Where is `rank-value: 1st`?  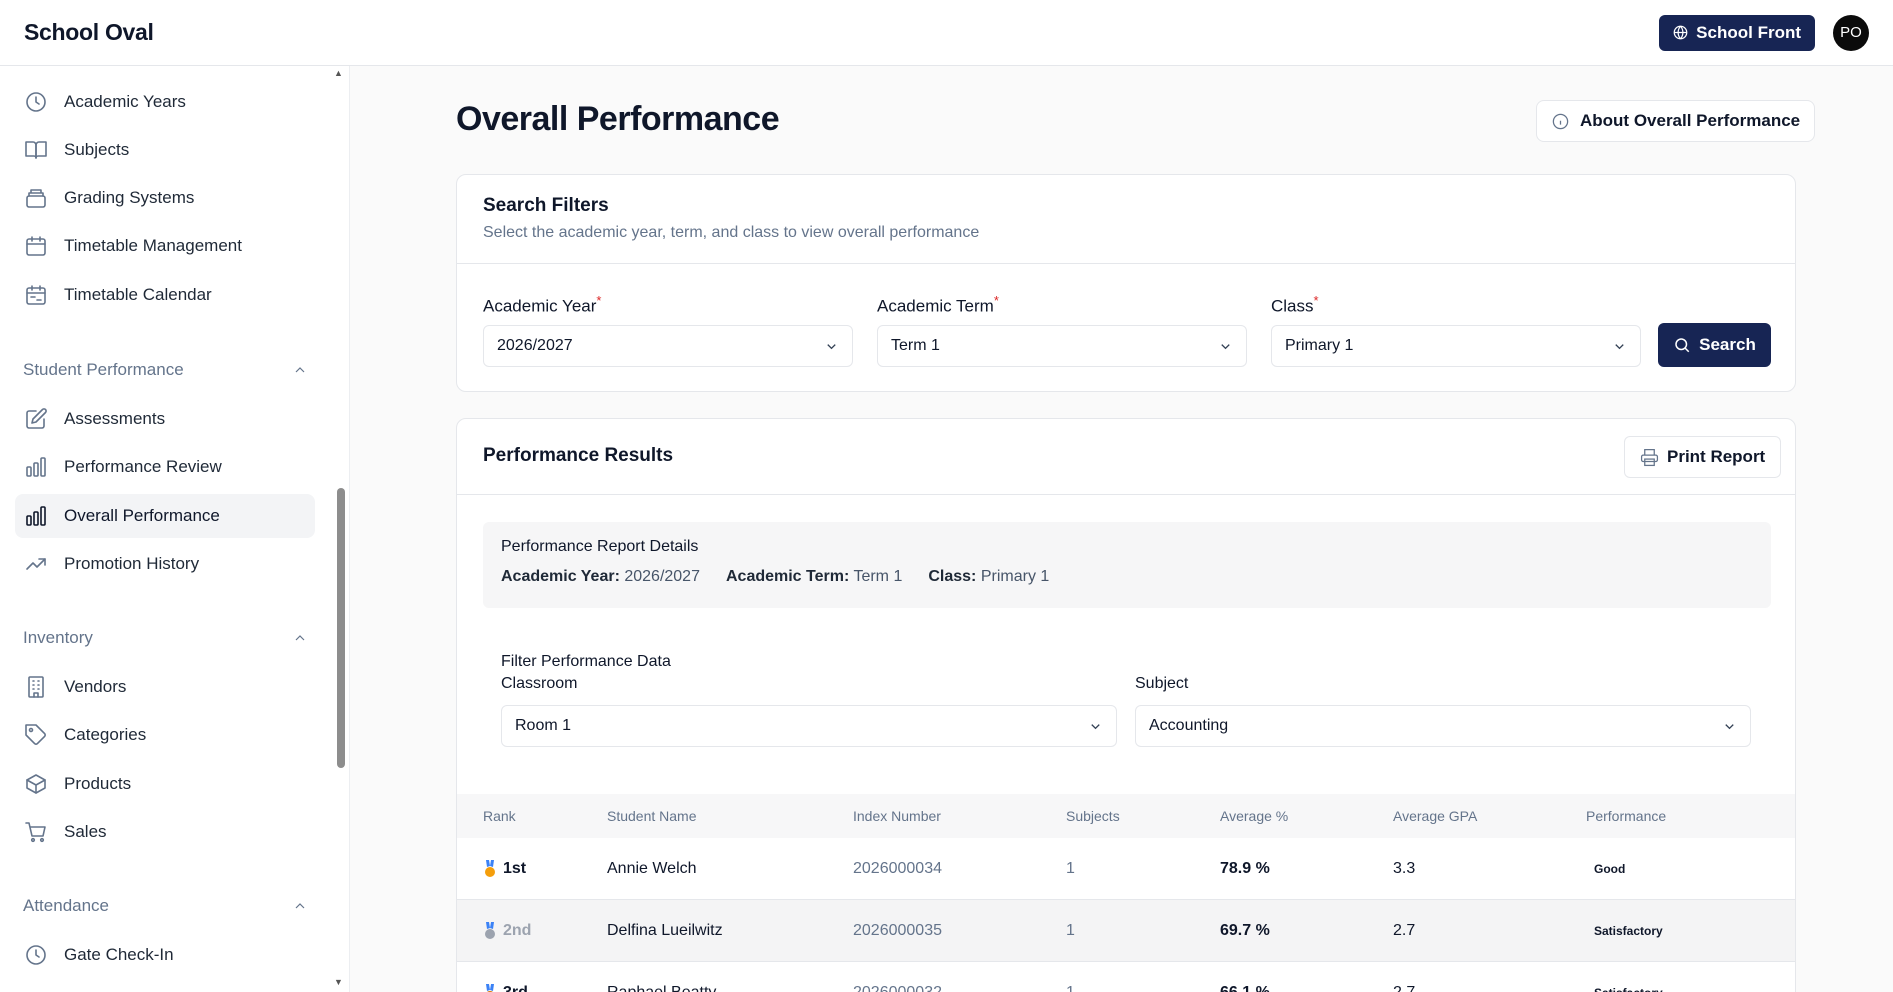
rank-value: 1st is located at coordinates (515, 868).